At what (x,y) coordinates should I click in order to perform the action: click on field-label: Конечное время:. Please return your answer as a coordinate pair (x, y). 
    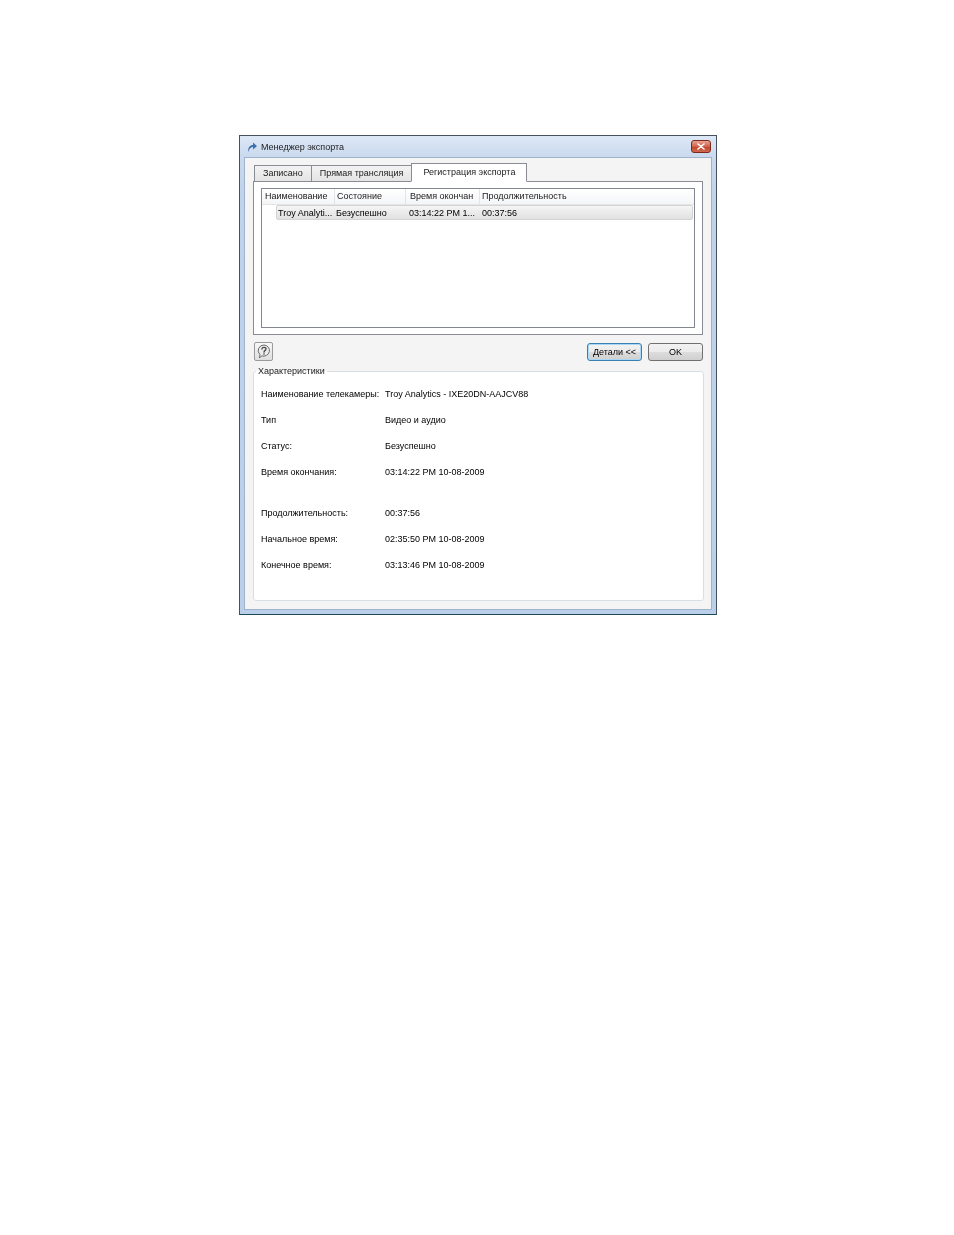
    Looking at the image, I should click on (297, 565).